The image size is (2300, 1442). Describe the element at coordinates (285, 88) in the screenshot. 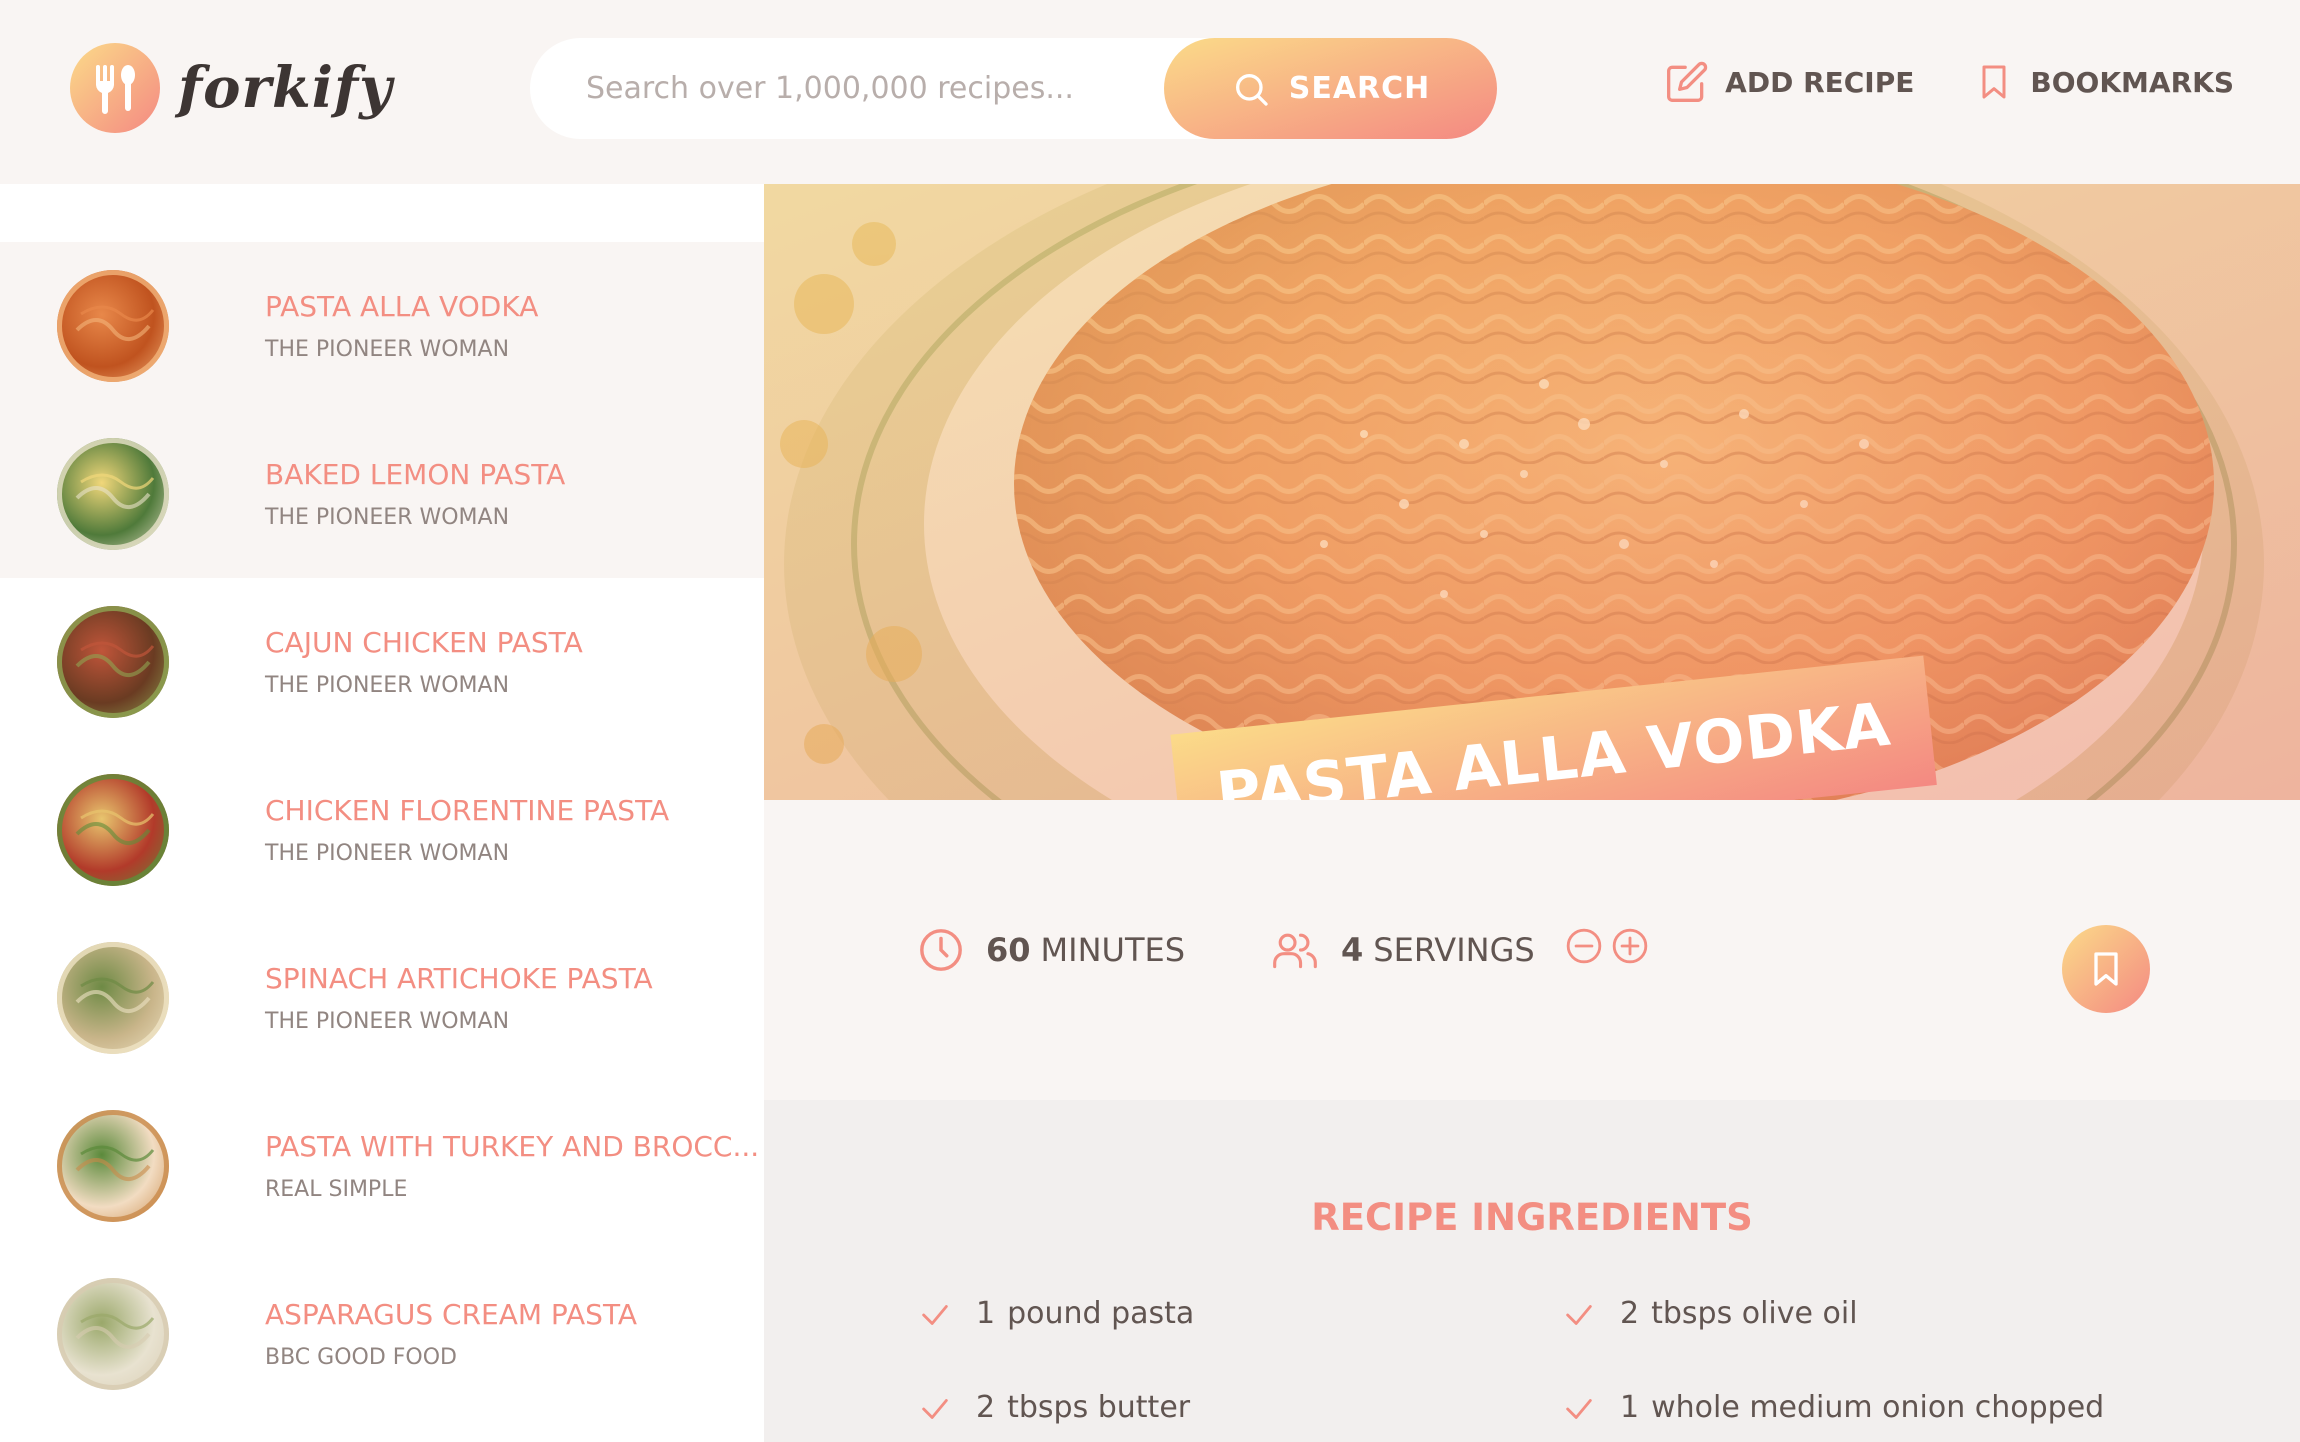

I see `logo-text: forkify` at that location.